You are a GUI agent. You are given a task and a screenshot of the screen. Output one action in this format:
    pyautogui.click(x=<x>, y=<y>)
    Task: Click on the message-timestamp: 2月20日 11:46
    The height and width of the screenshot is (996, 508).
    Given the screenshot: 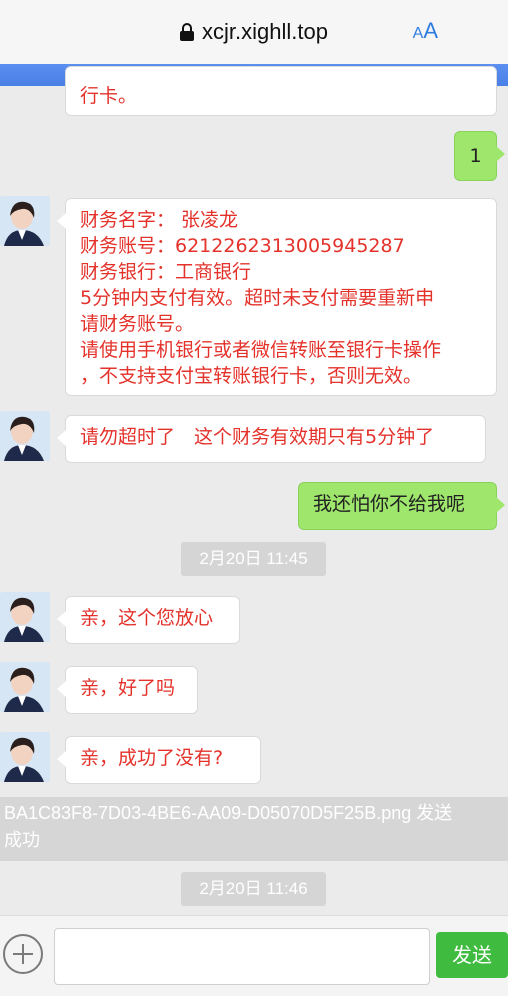 What is the action you would take?
    pyautogui.click(x=253, y=889)
    